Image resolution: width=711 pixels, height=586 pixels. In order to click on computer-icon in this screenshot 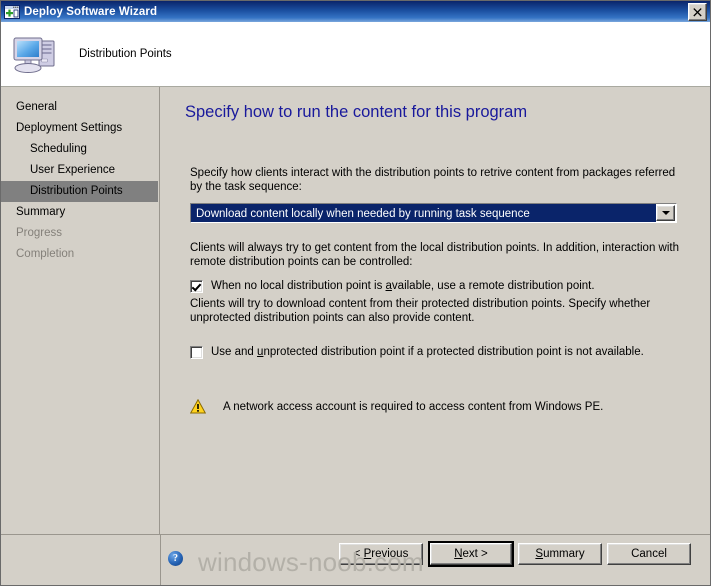, I will do `click(35, 54)`.